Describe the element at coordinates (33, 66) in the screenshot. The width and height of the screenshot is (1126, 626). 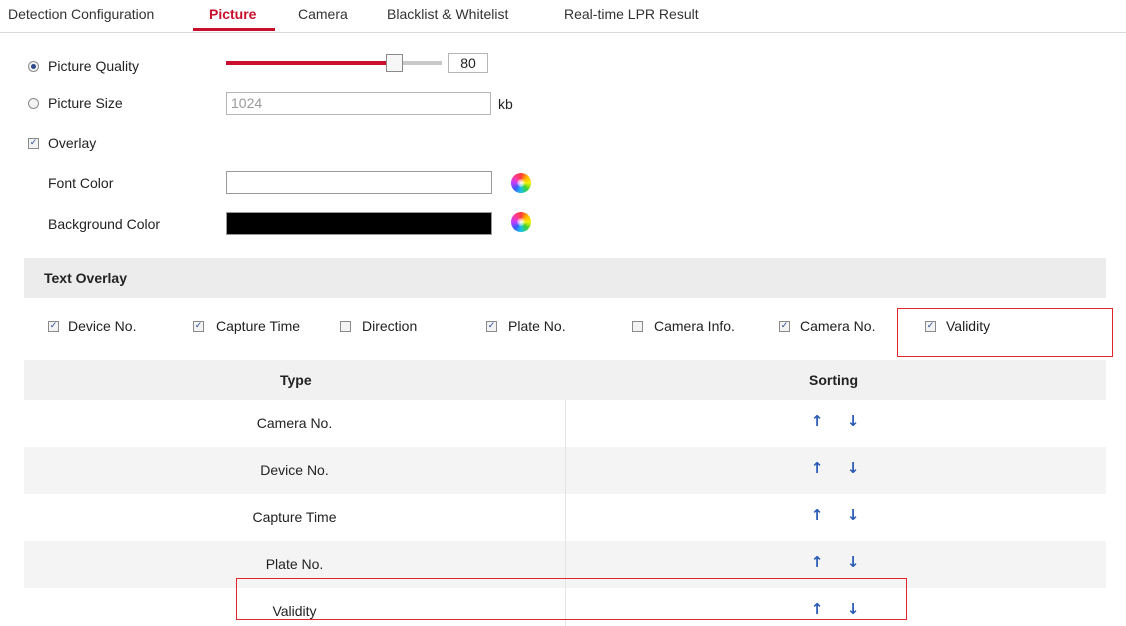
I see `picture-quality-radio` at that location.